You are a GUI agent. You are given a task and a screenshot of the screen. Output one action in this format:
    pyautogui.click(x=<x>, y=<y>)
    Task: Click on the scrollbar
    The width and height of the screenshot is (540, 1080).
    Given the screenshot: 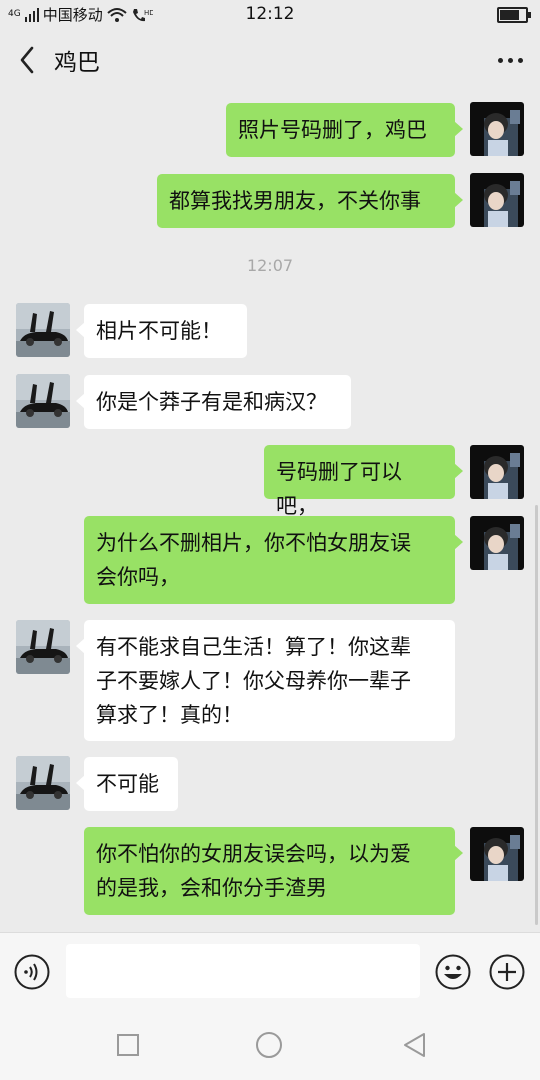 What is the action you would take?
    pyautogui.click(x=536, y=715)
    